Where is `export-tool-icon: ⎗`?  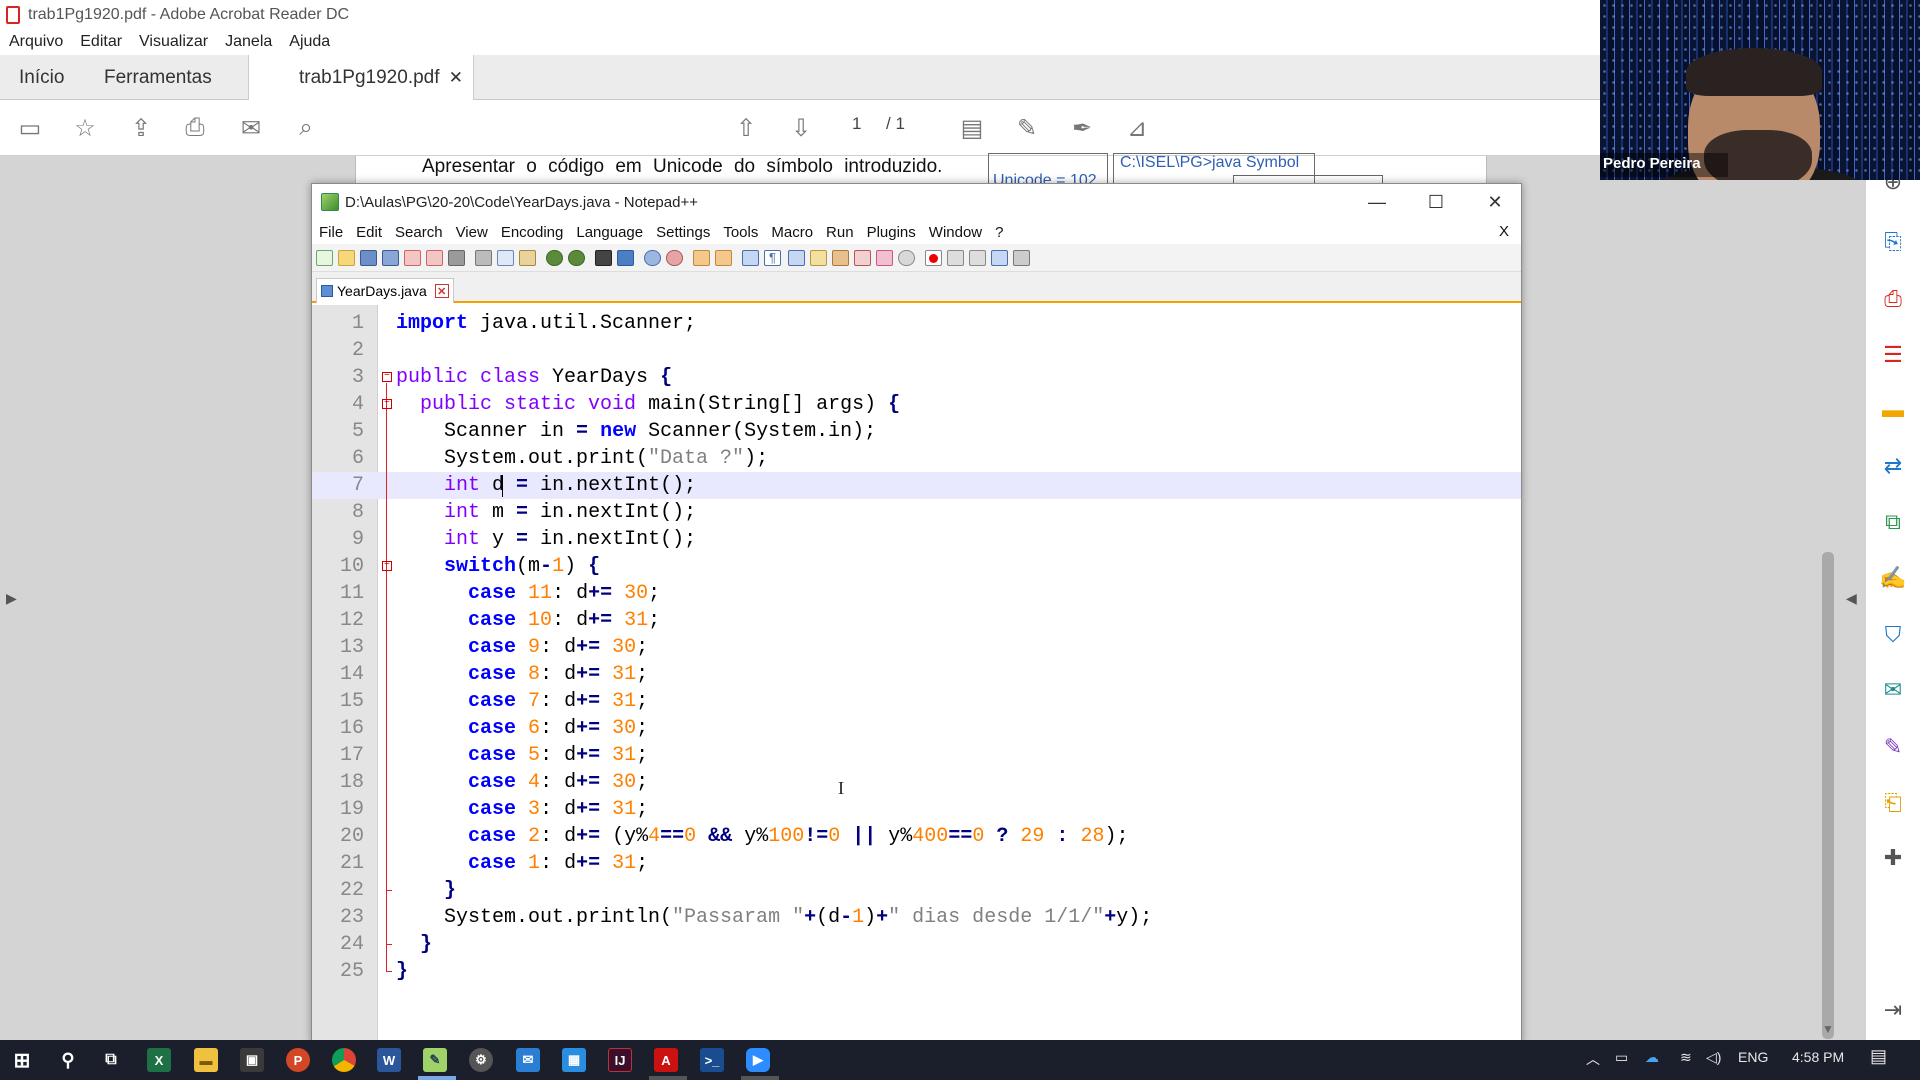 export-tool-icon: ⎗ is located at coordinates (1893, 803).